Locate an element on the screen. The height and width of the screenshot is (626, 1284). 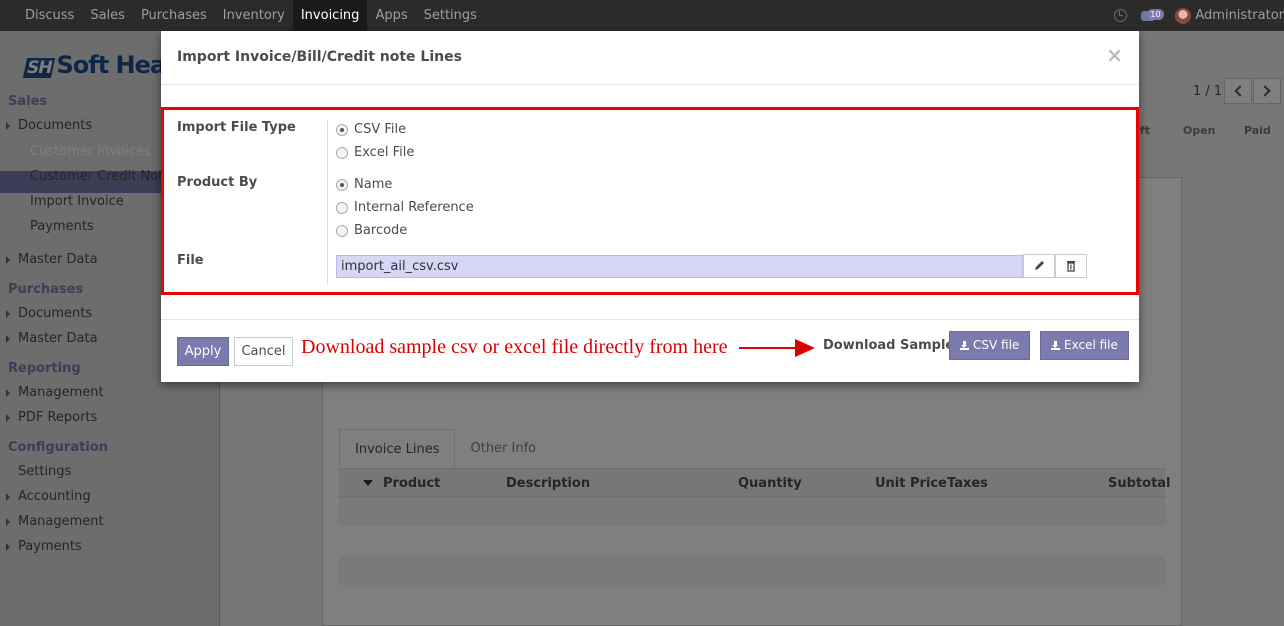
nav-purchases: Purchases is located at coordinates (174, 15).